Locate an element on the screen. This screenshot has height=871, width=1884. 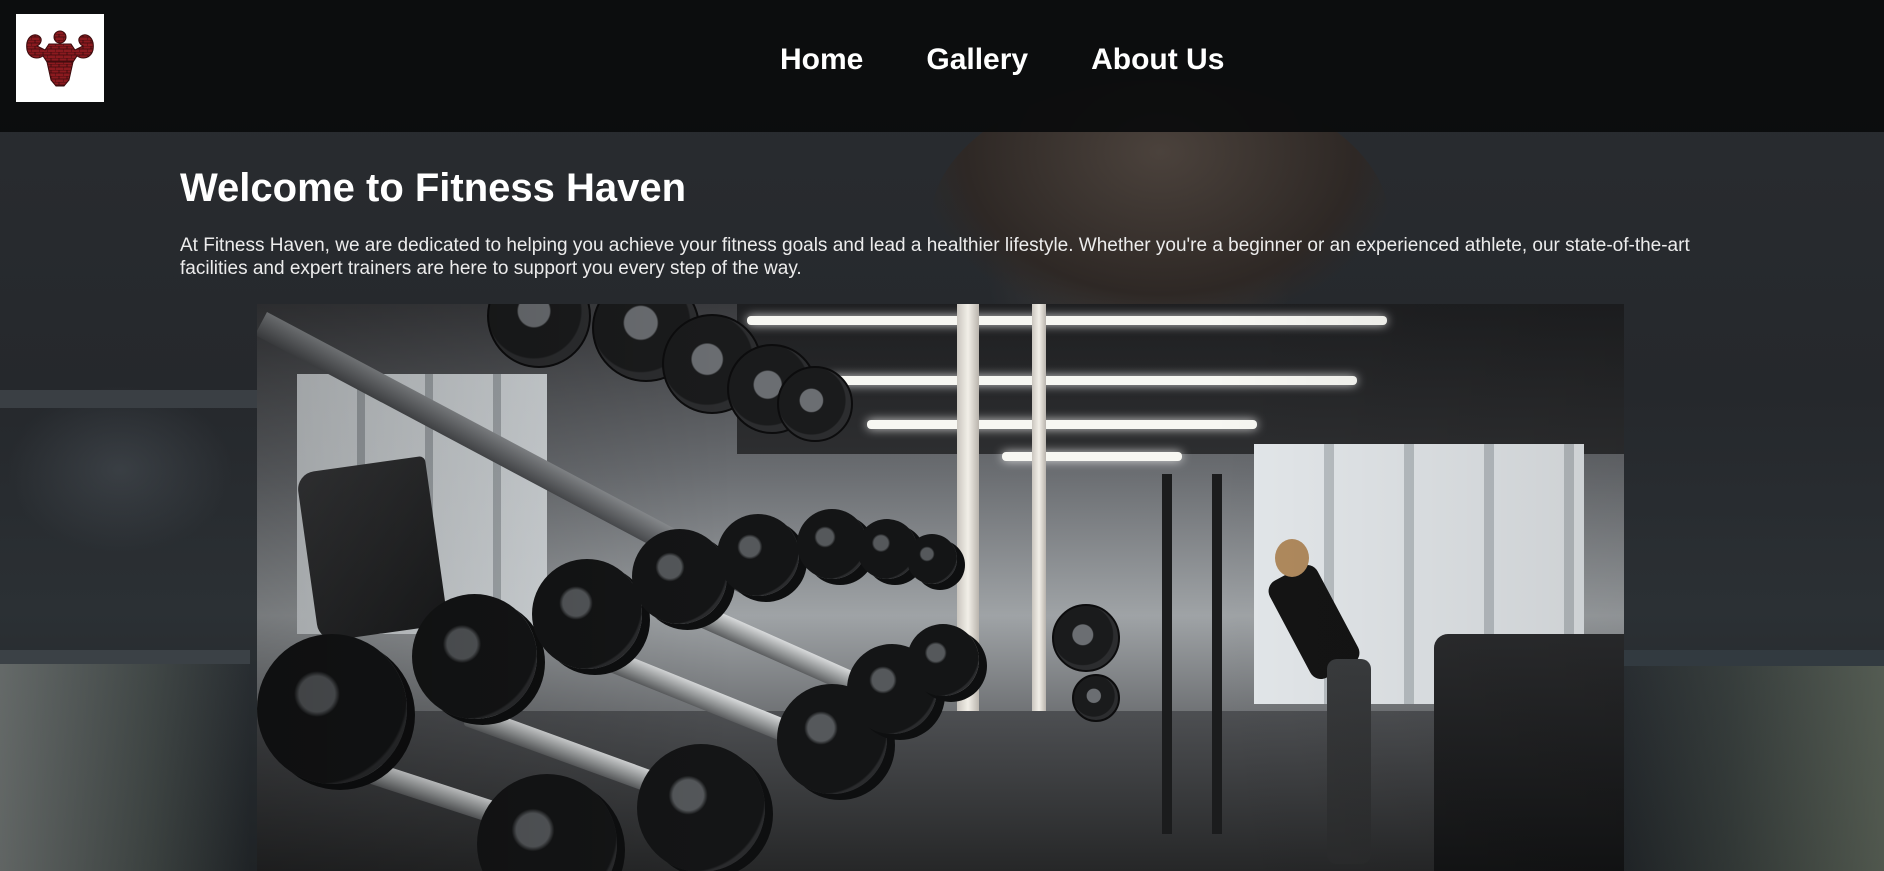
nav-gallery-link: Gallery is located at coordinates (977, 60).